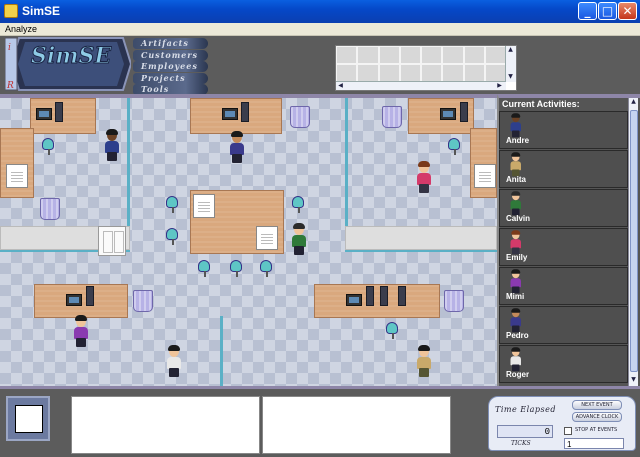  What do you see at coordinates (112, 241) in the screenshot?
I see `cabinet-icon` at bounding box center [112, 241].